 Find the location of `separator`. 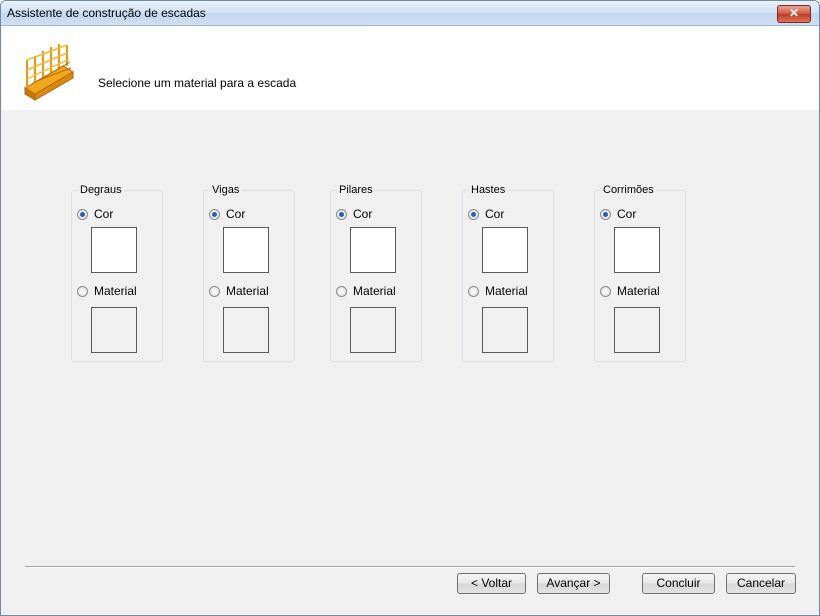

separator is located at coordinates (410, 567).